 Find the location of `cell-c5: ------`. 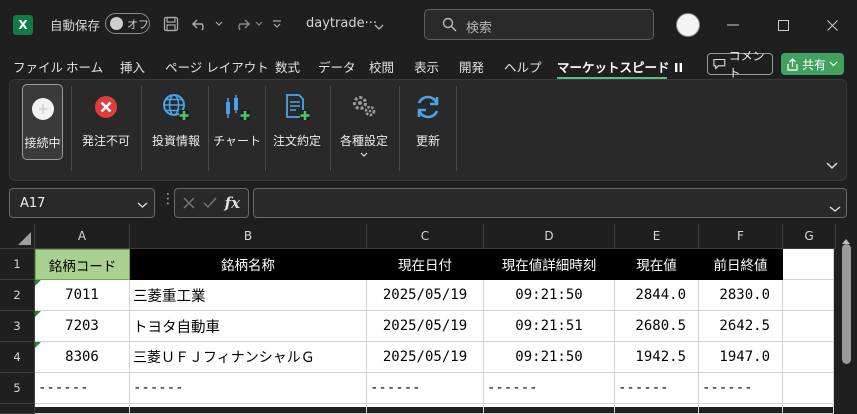

cell-c5: ------ is located at coordinates (425, 388).